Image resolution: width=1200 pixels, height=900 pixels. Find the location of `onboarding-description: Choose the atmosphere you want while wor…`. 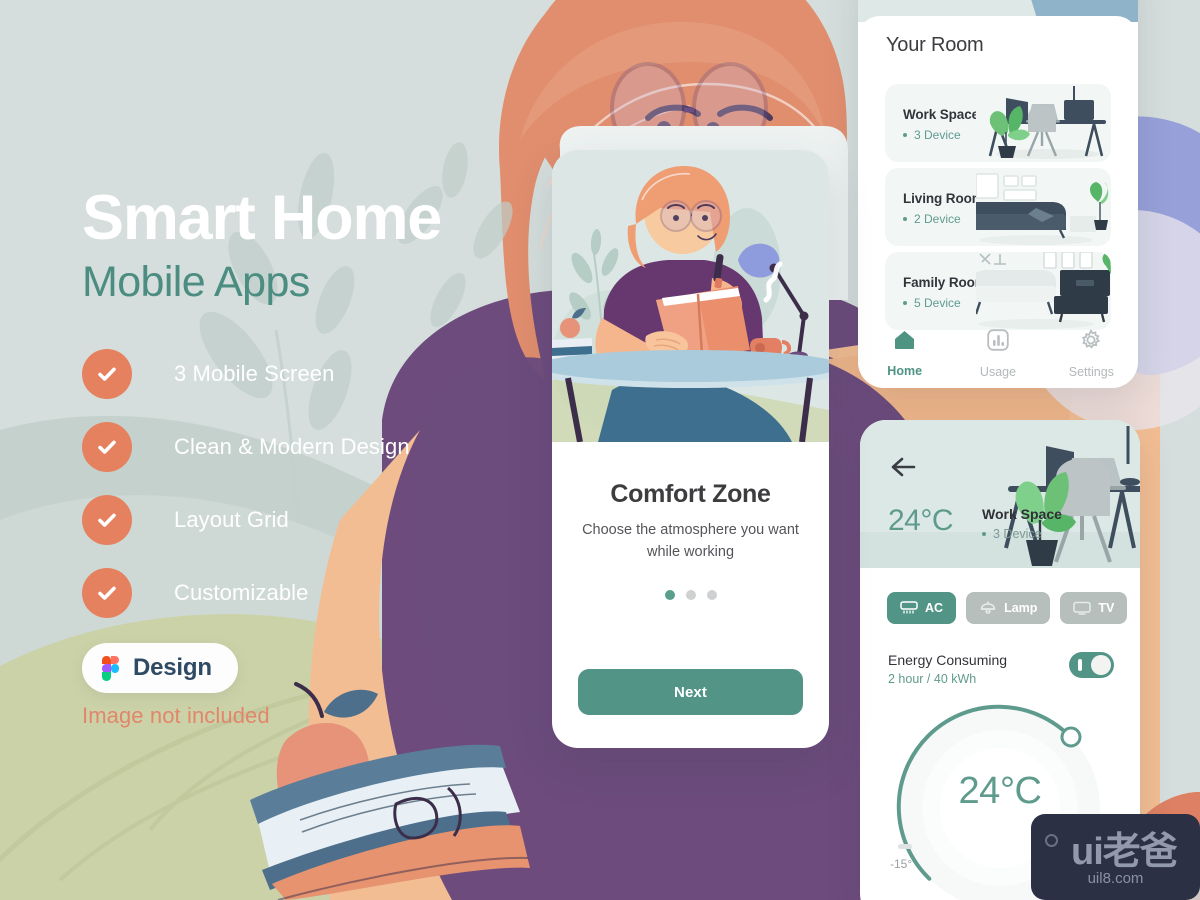

onboarding-description: Choose the atmosphere you want while wor… is located at coordinates (690, 541).